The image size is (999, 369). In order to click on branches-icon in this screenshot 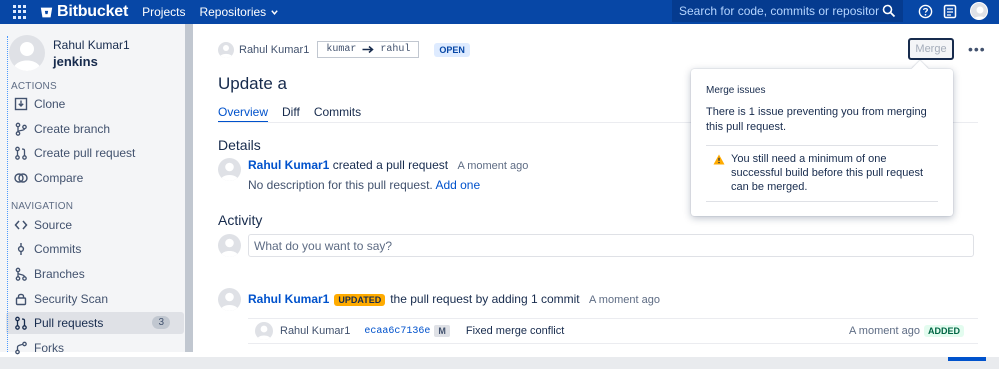, I will do `click(21, 274)`.